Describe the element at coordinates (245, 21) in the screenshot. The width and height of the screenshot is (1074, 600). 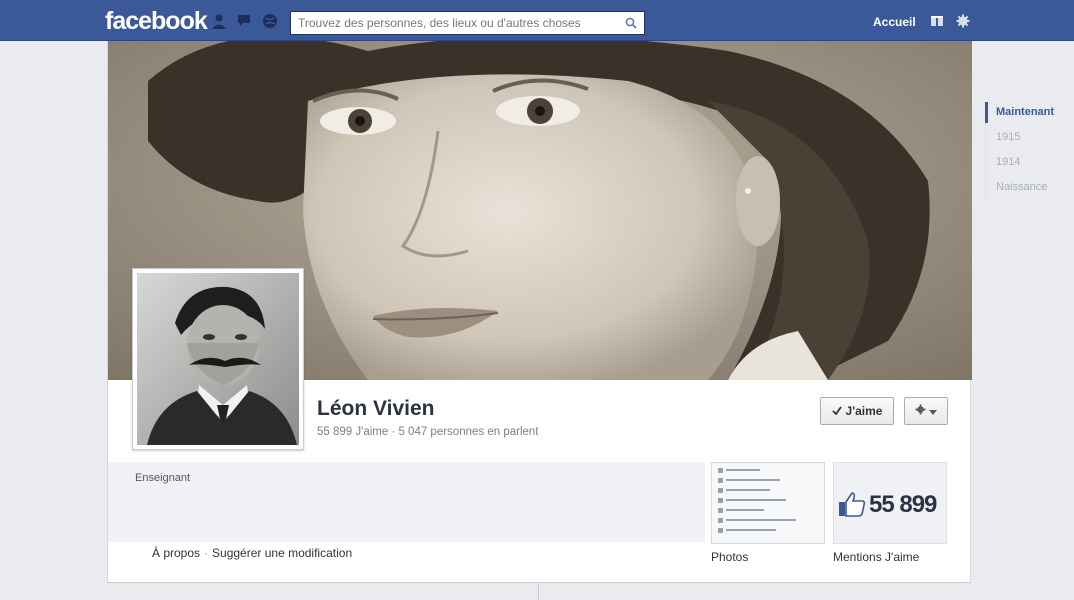
I see `messages-icon` at that location.